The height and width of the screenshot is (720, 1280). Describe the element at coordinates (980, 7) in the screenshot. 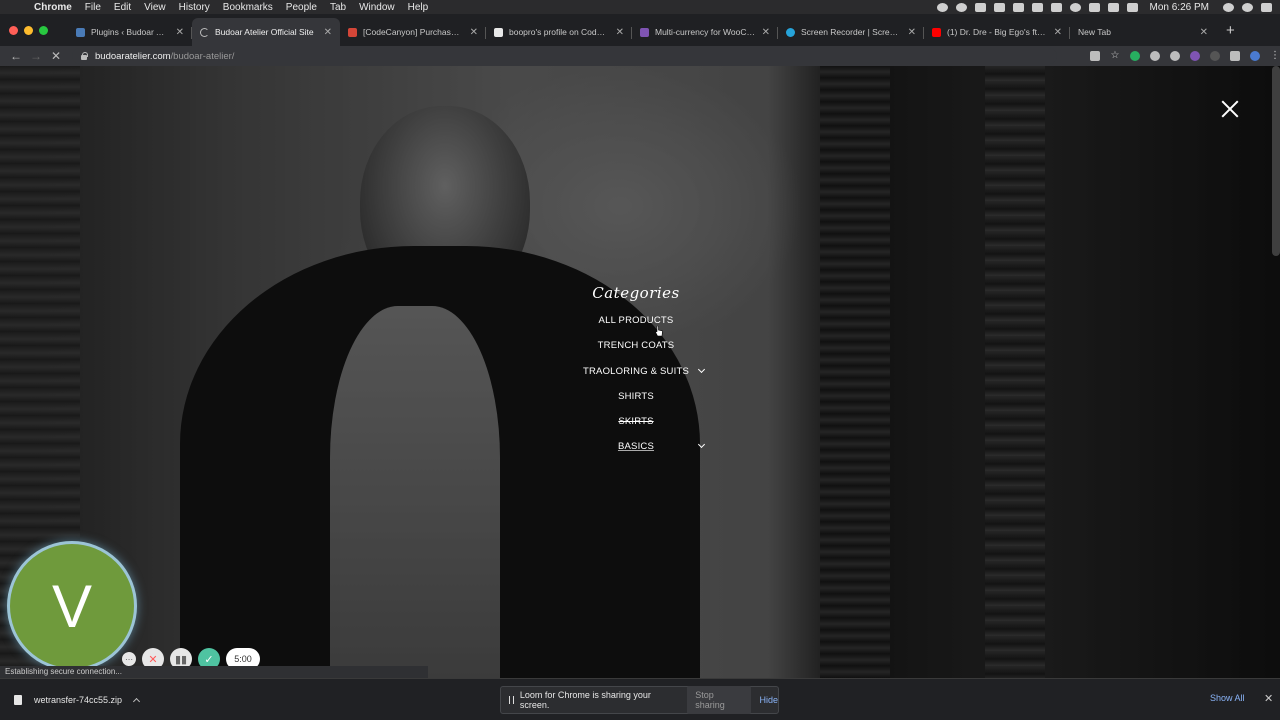

I see `creative-cloud-icon` at that location.